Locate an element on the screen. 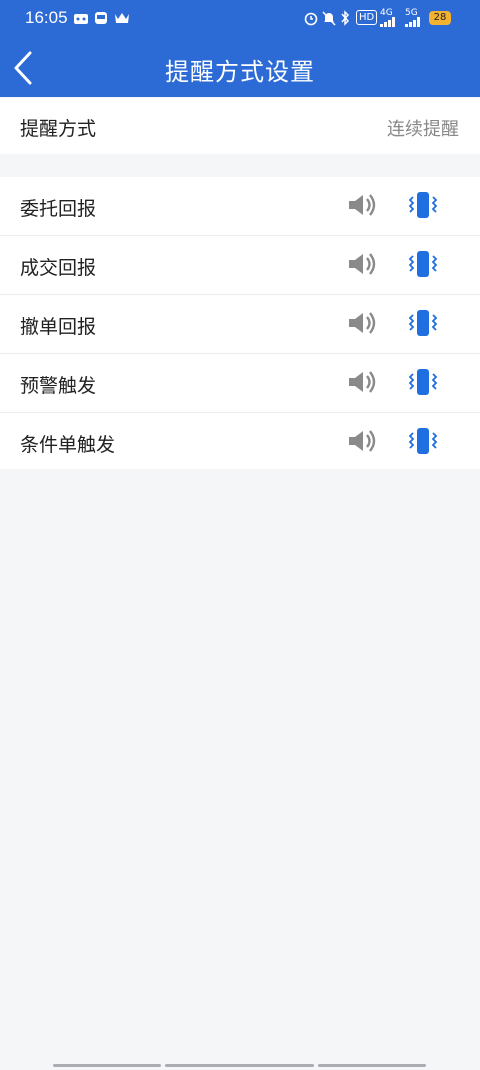 The width and height of the screenshot is (480, 1070). crown-icon is located at coordinates (122, 18).